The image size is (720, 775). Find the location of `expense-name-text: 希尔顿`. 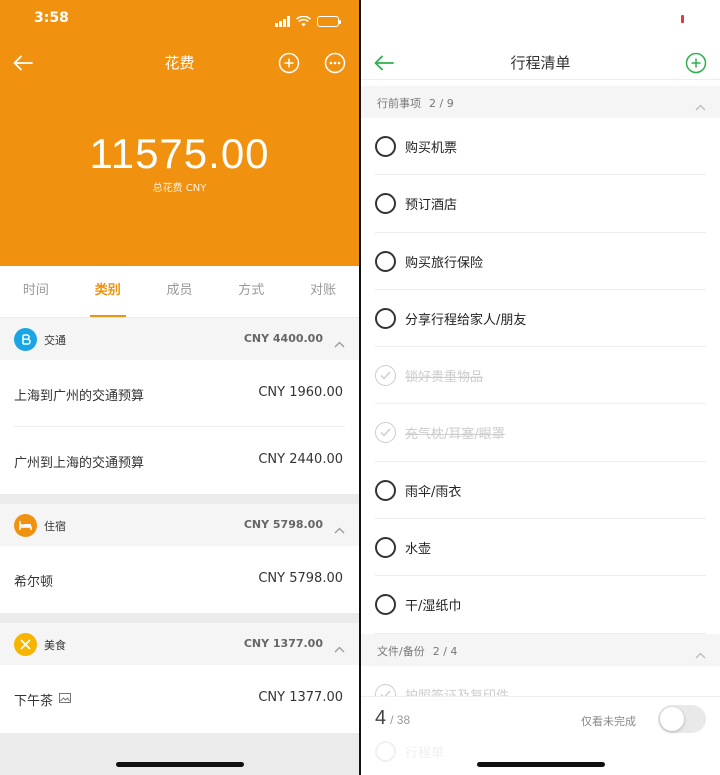

expense-name-text: 希尔顿 is located at coordinates (34, 582).